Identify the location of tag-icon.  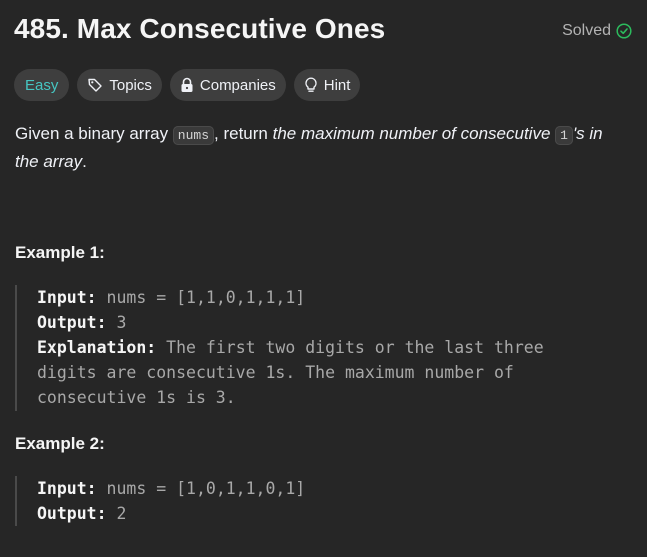
(95, 85).